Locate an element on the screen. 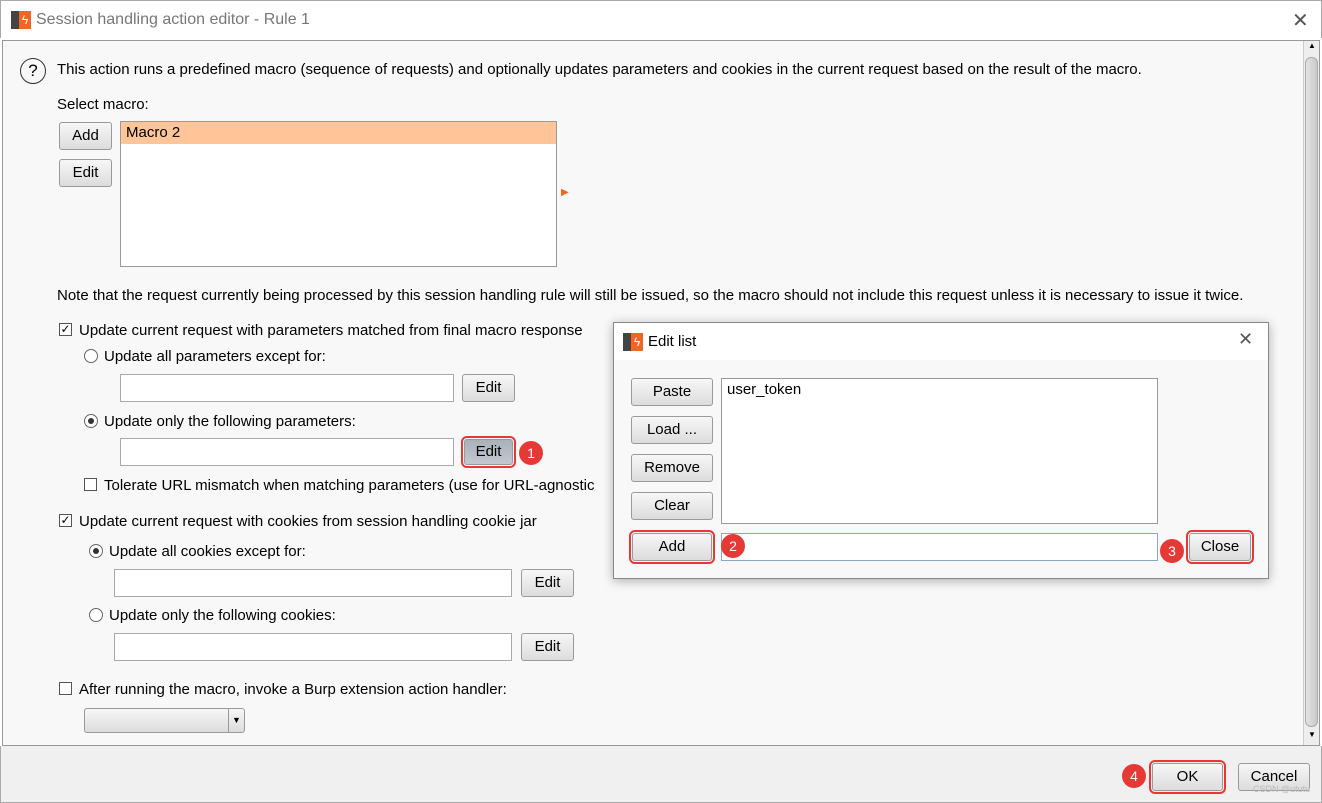 The height and width of the screenshot is (803, 1322). dialog-footer: 4 OK Cancel CSDN @ututu is located at coordinates (661, 774).